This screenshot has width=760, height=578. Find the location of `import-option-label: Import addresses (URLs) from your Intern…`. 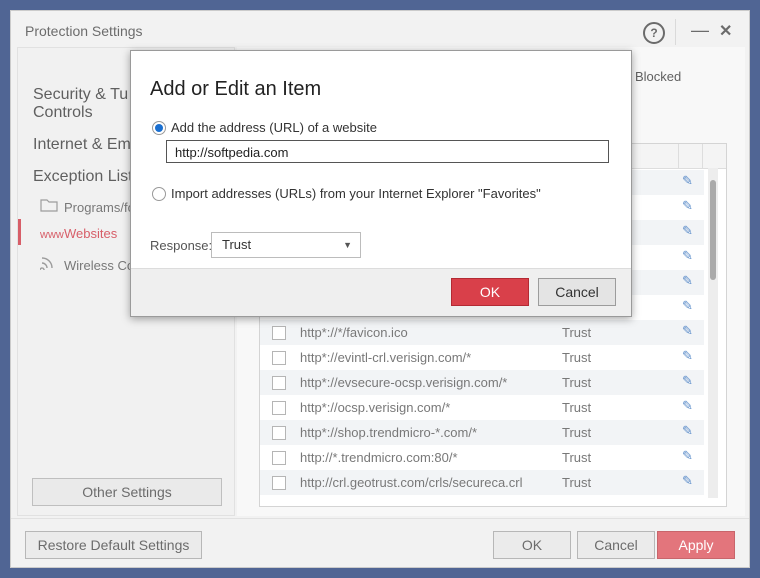

import-option-label: Import addresses (URLs) from your Intern… is located at coordinates (356, 193).